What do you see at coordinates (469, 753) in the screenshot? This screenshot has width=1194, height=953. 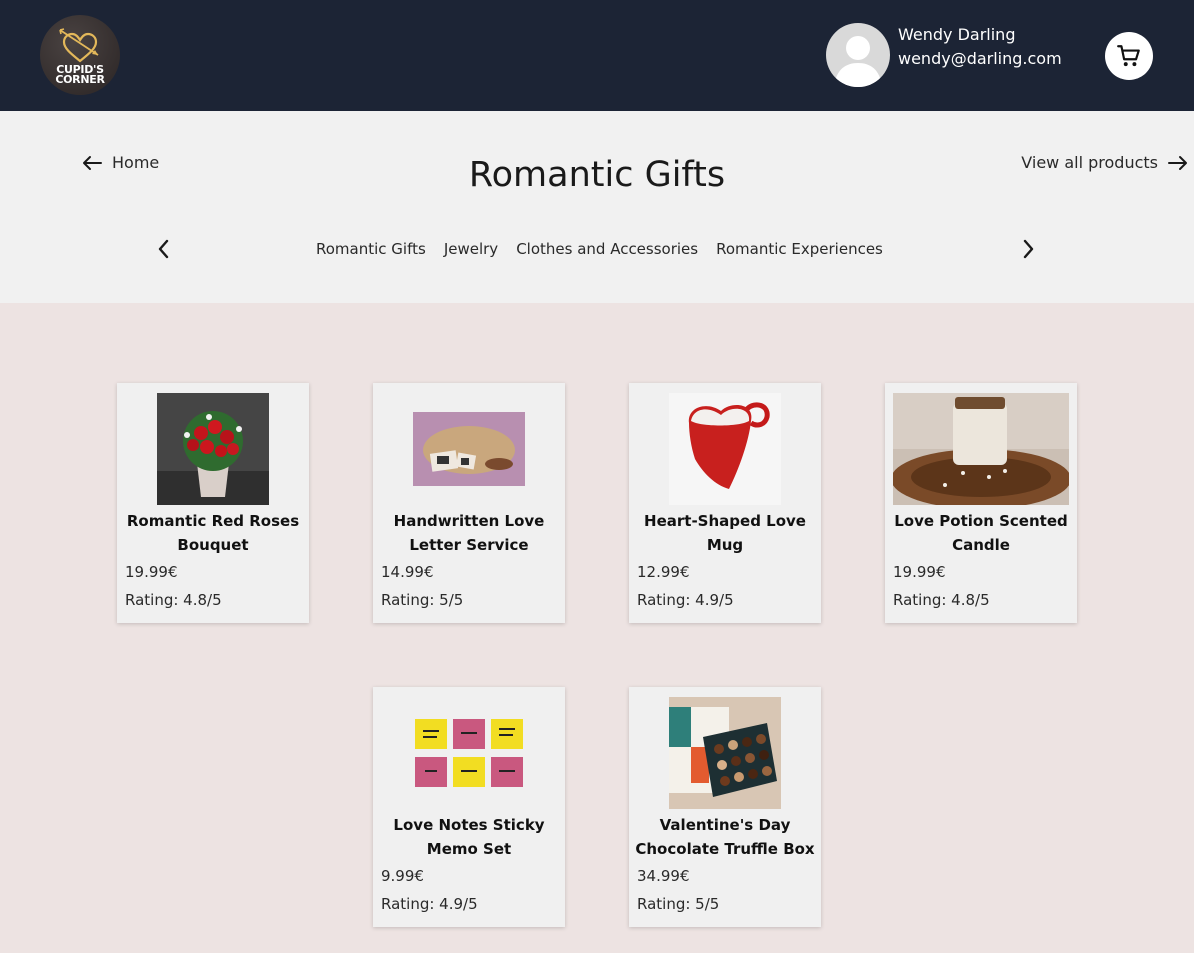 I see `product-image-sticky-notes` at bounding box center [469, 753].